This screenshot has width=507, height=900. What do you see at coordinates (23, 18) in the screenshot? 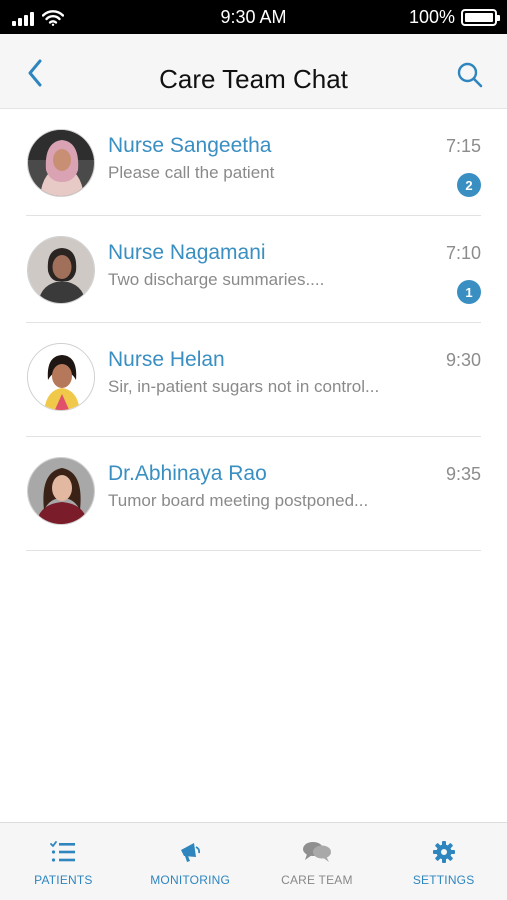
I see `signal-icon` at bounding box center [23, 18].